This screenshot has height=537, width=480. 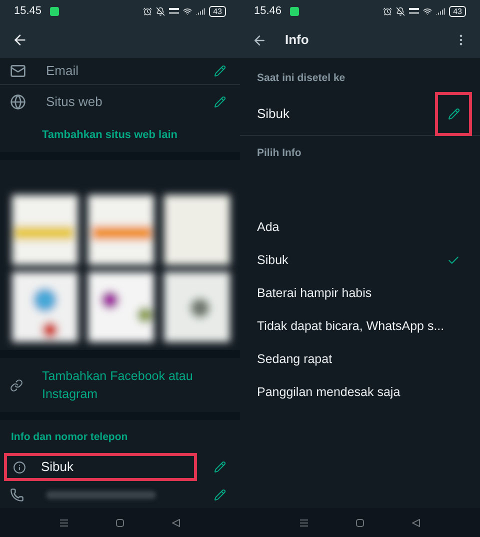 I want to click on phone-icon, so click(x=17, y=495).